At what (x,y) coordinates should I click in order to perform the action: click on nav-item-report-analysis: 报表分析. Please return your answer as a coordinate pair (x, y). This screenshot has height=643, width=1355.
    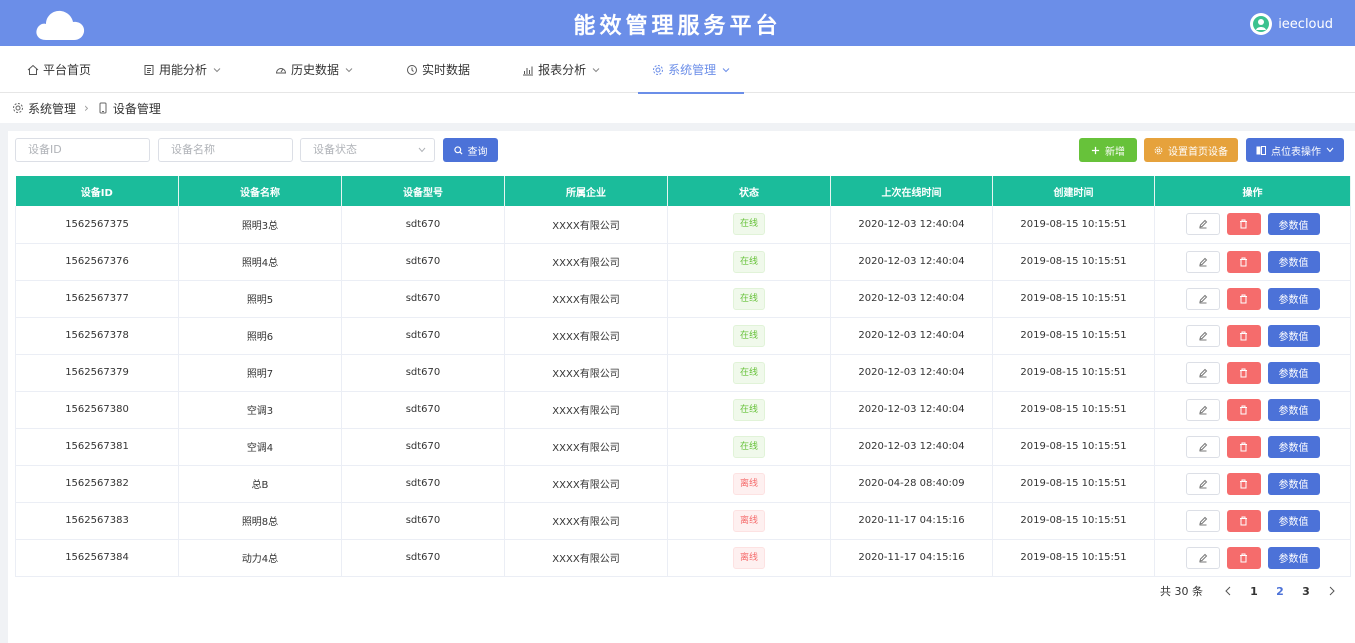
    Looking at the image, I should click on (561, 69).